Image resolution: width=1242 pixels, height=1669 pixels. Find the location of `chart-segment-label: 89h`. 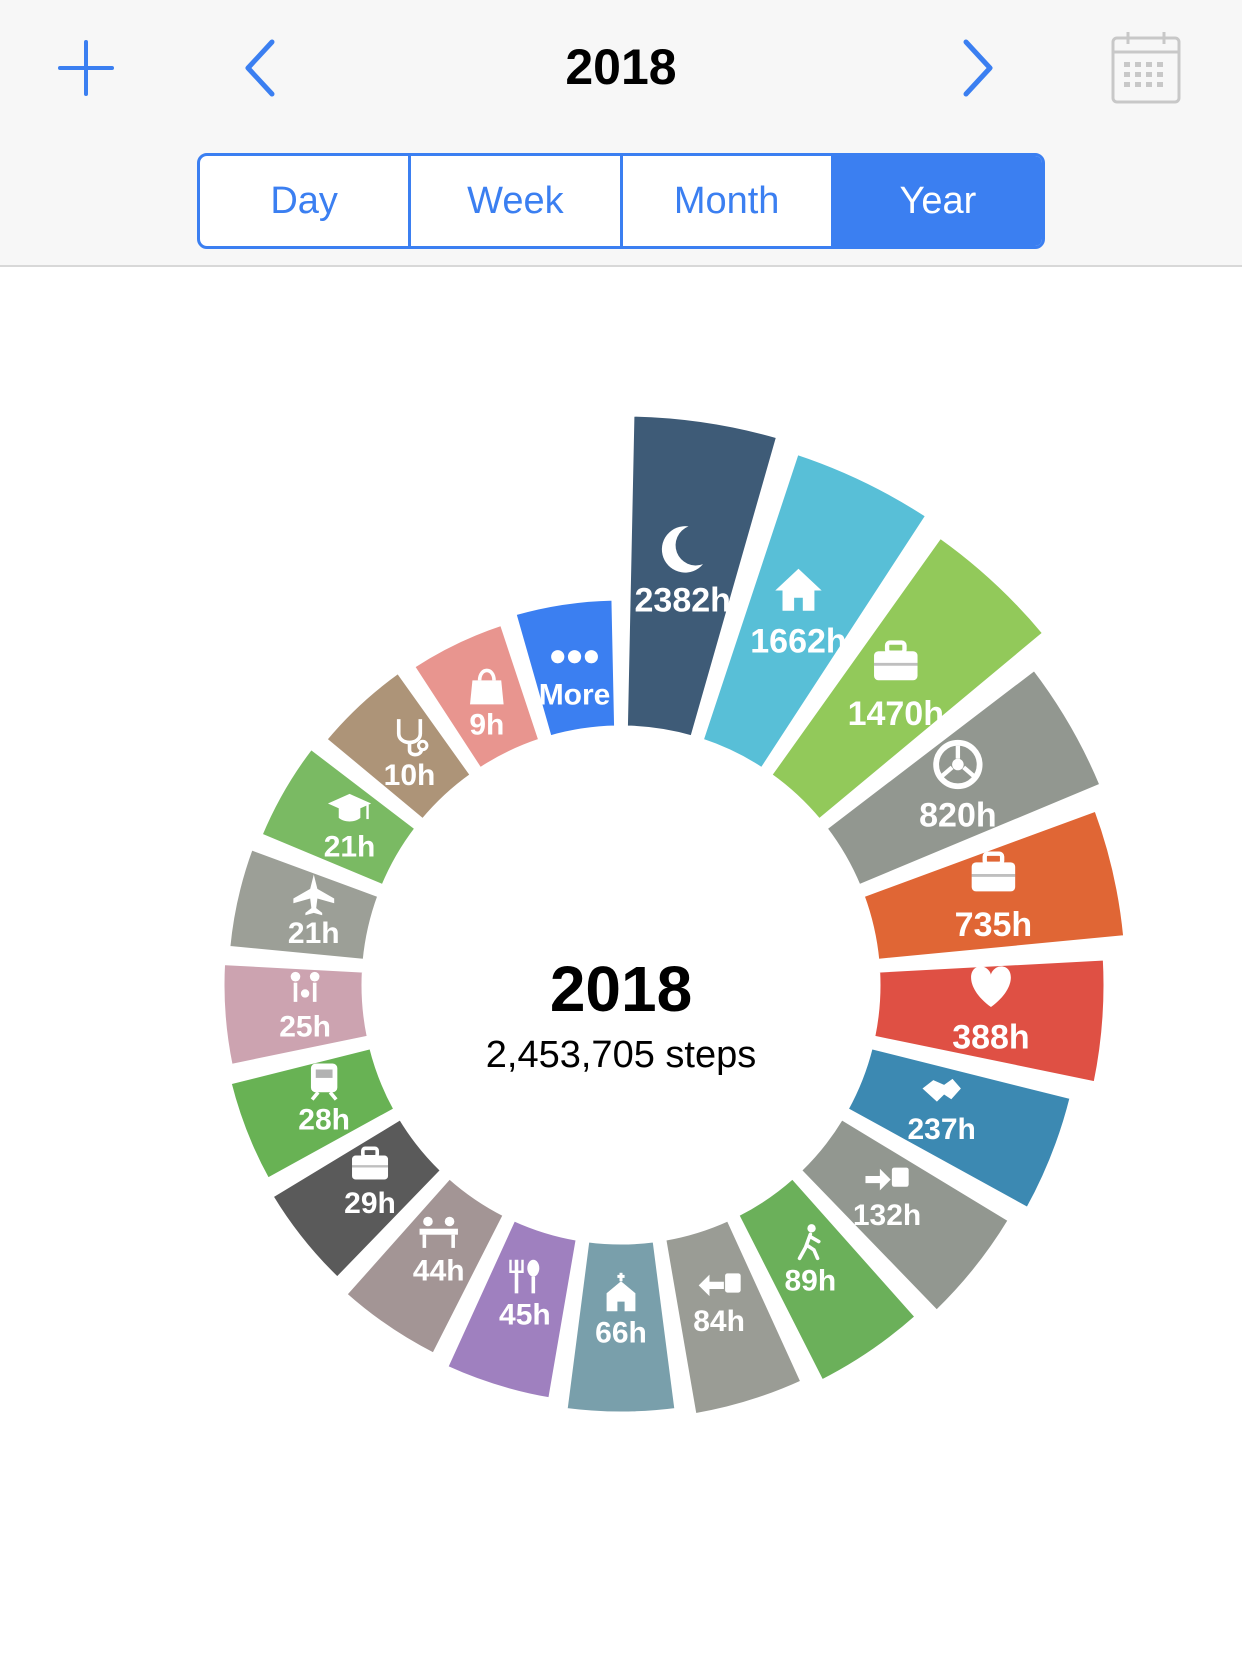

chart-segment-label: 89h is located at coordinates (810, 1281).